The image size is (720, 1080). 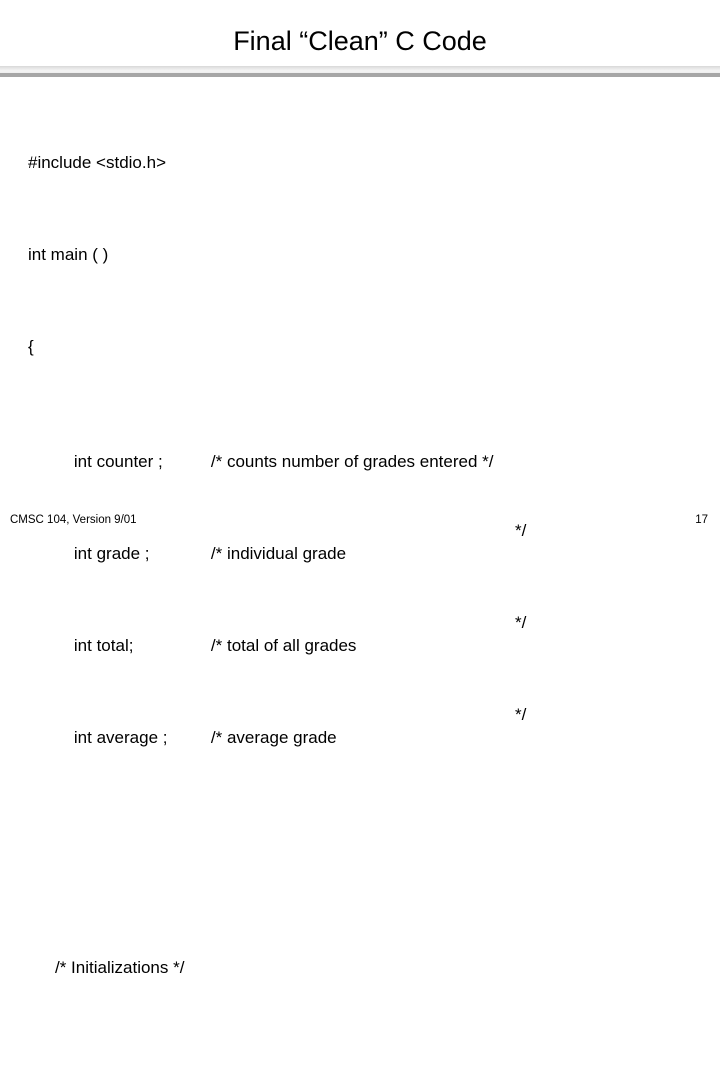 What do you see at coordinates (118, 461) in the screenshot?
I see `declaration-text: int counter ;` at bounding box center [118, 461].